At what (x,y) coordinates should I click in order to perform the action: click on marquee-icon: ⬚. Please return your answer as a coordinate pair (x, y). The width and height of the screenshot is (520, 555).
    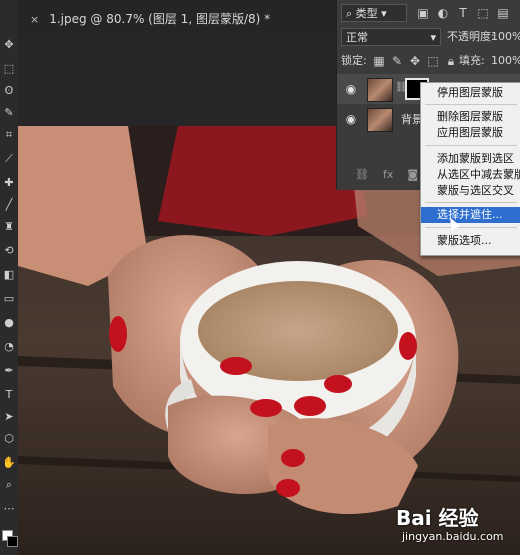
    Looking at the image, I should click on (9, 69).